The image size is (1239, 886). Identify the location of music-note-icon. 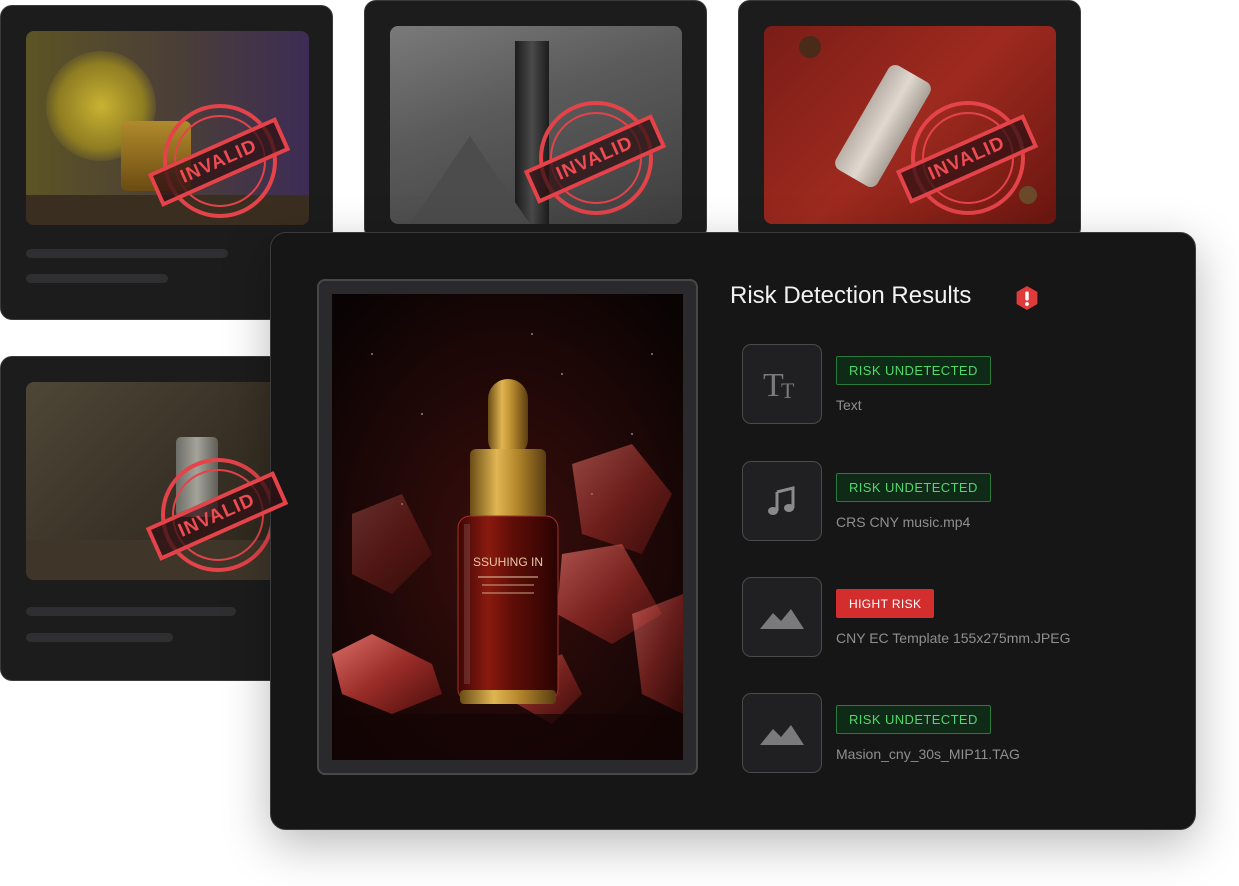
(782, 501).